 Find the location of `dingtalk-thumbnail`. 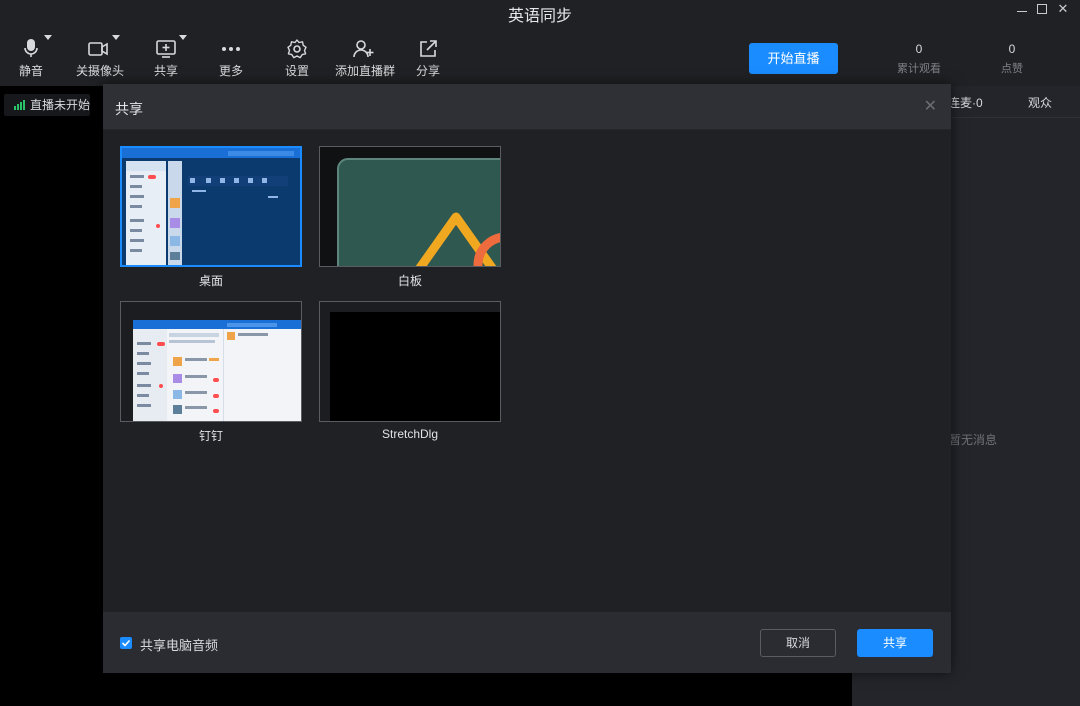

dingtalk-thumbnail is located at coordinates (211, 361).